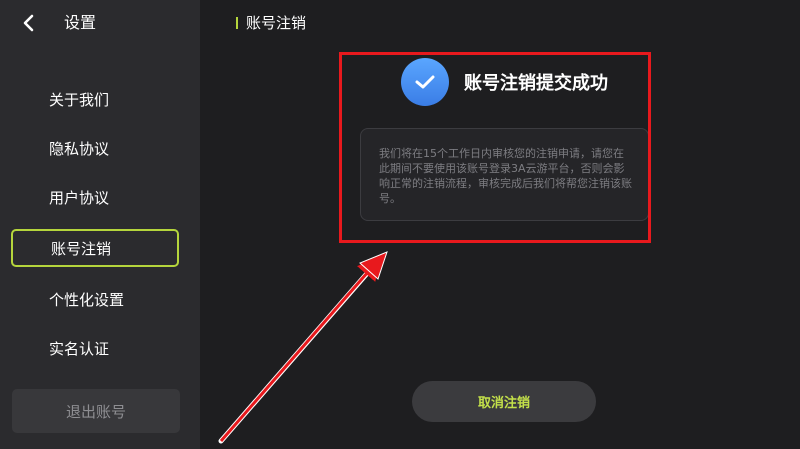 This screenshot has height=449, width=800. What do you see at coordinates (79, 198) in the screenshot?
I see `sidebar-item-user-agreement: 用户协议` at bounding box center [79, 198].